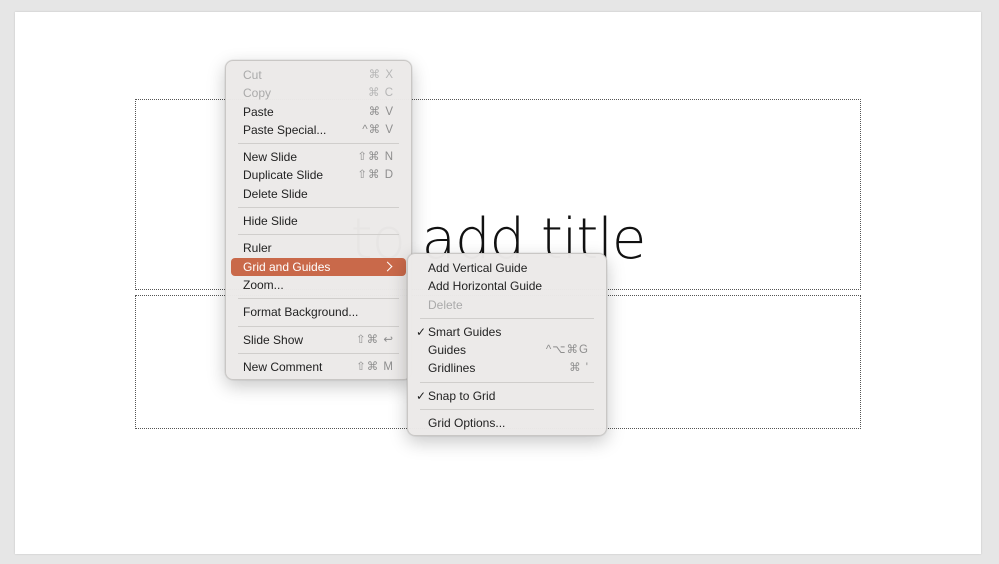  Describe the element at coordinates (381, 93) in the screenshot. I see `menu-item-shortcut: ⌘ C` at that location.